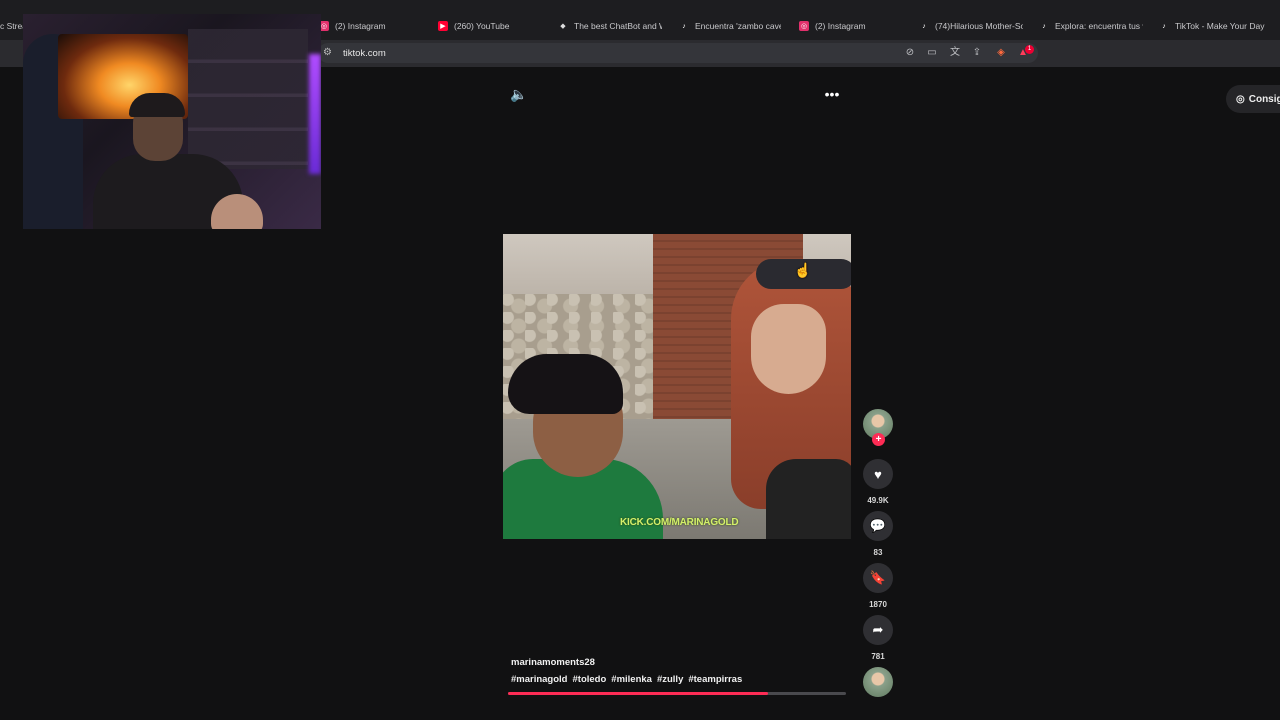 This screenshot has width=1280, height=720. Describe the element at coordinates (178, 161) in the screenshot. I see `streamer` at that location.